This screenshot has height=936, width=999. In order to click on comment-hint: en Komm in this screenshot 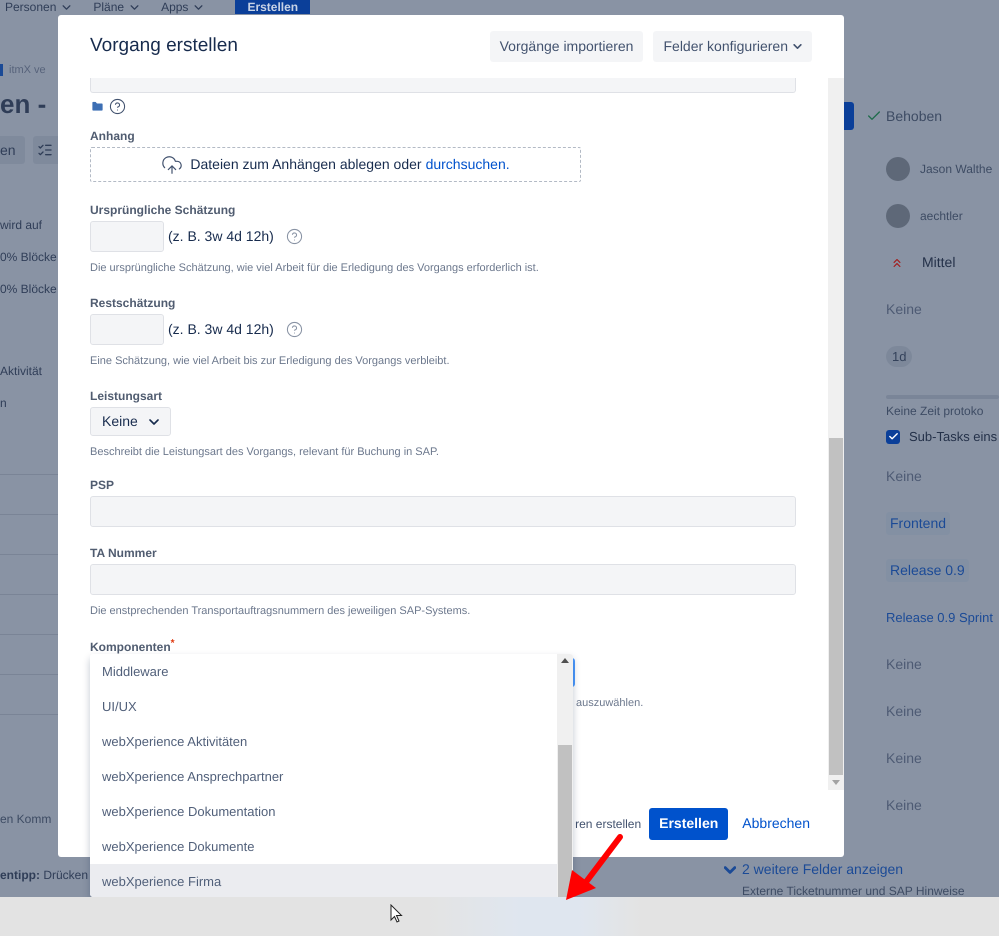, I will do `click(26, 819)`.